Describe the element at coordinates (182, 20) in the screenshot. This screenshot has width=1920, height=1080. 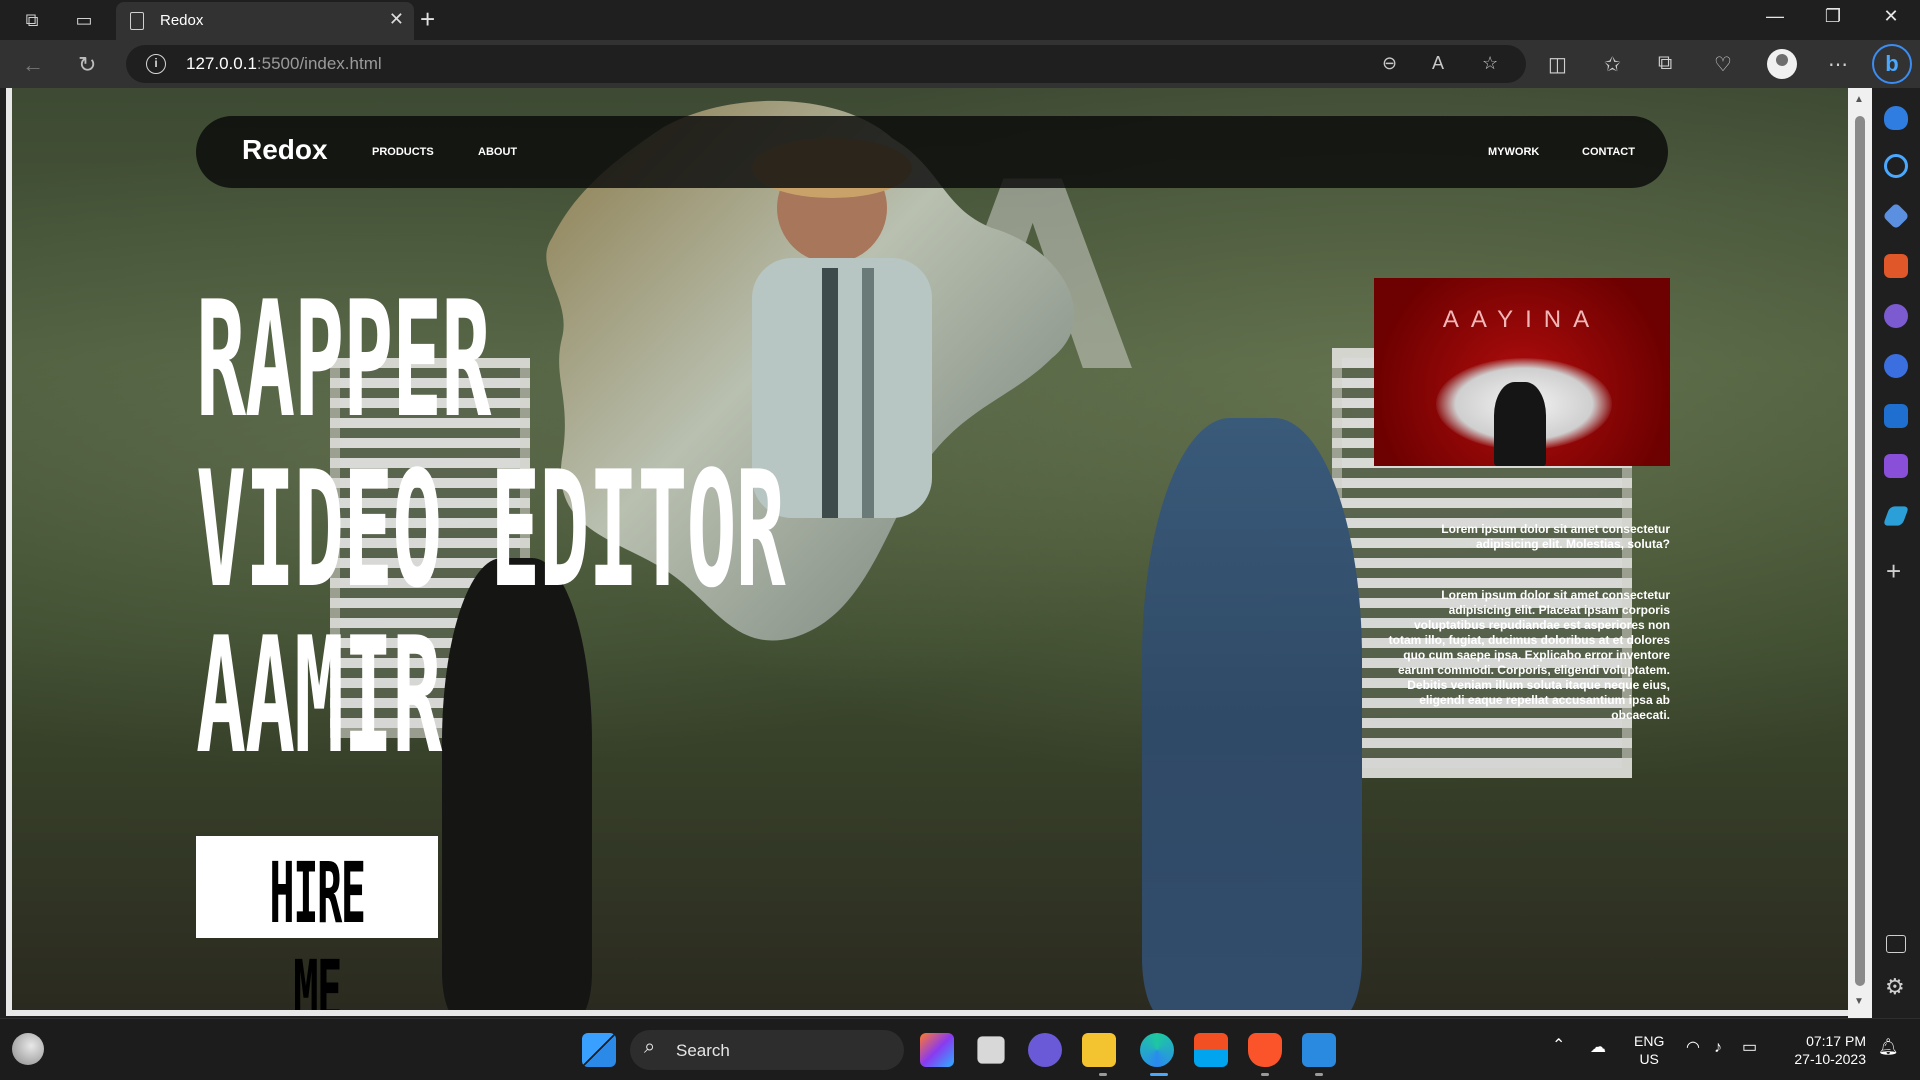
I see `tab-title: Redox` at that location.